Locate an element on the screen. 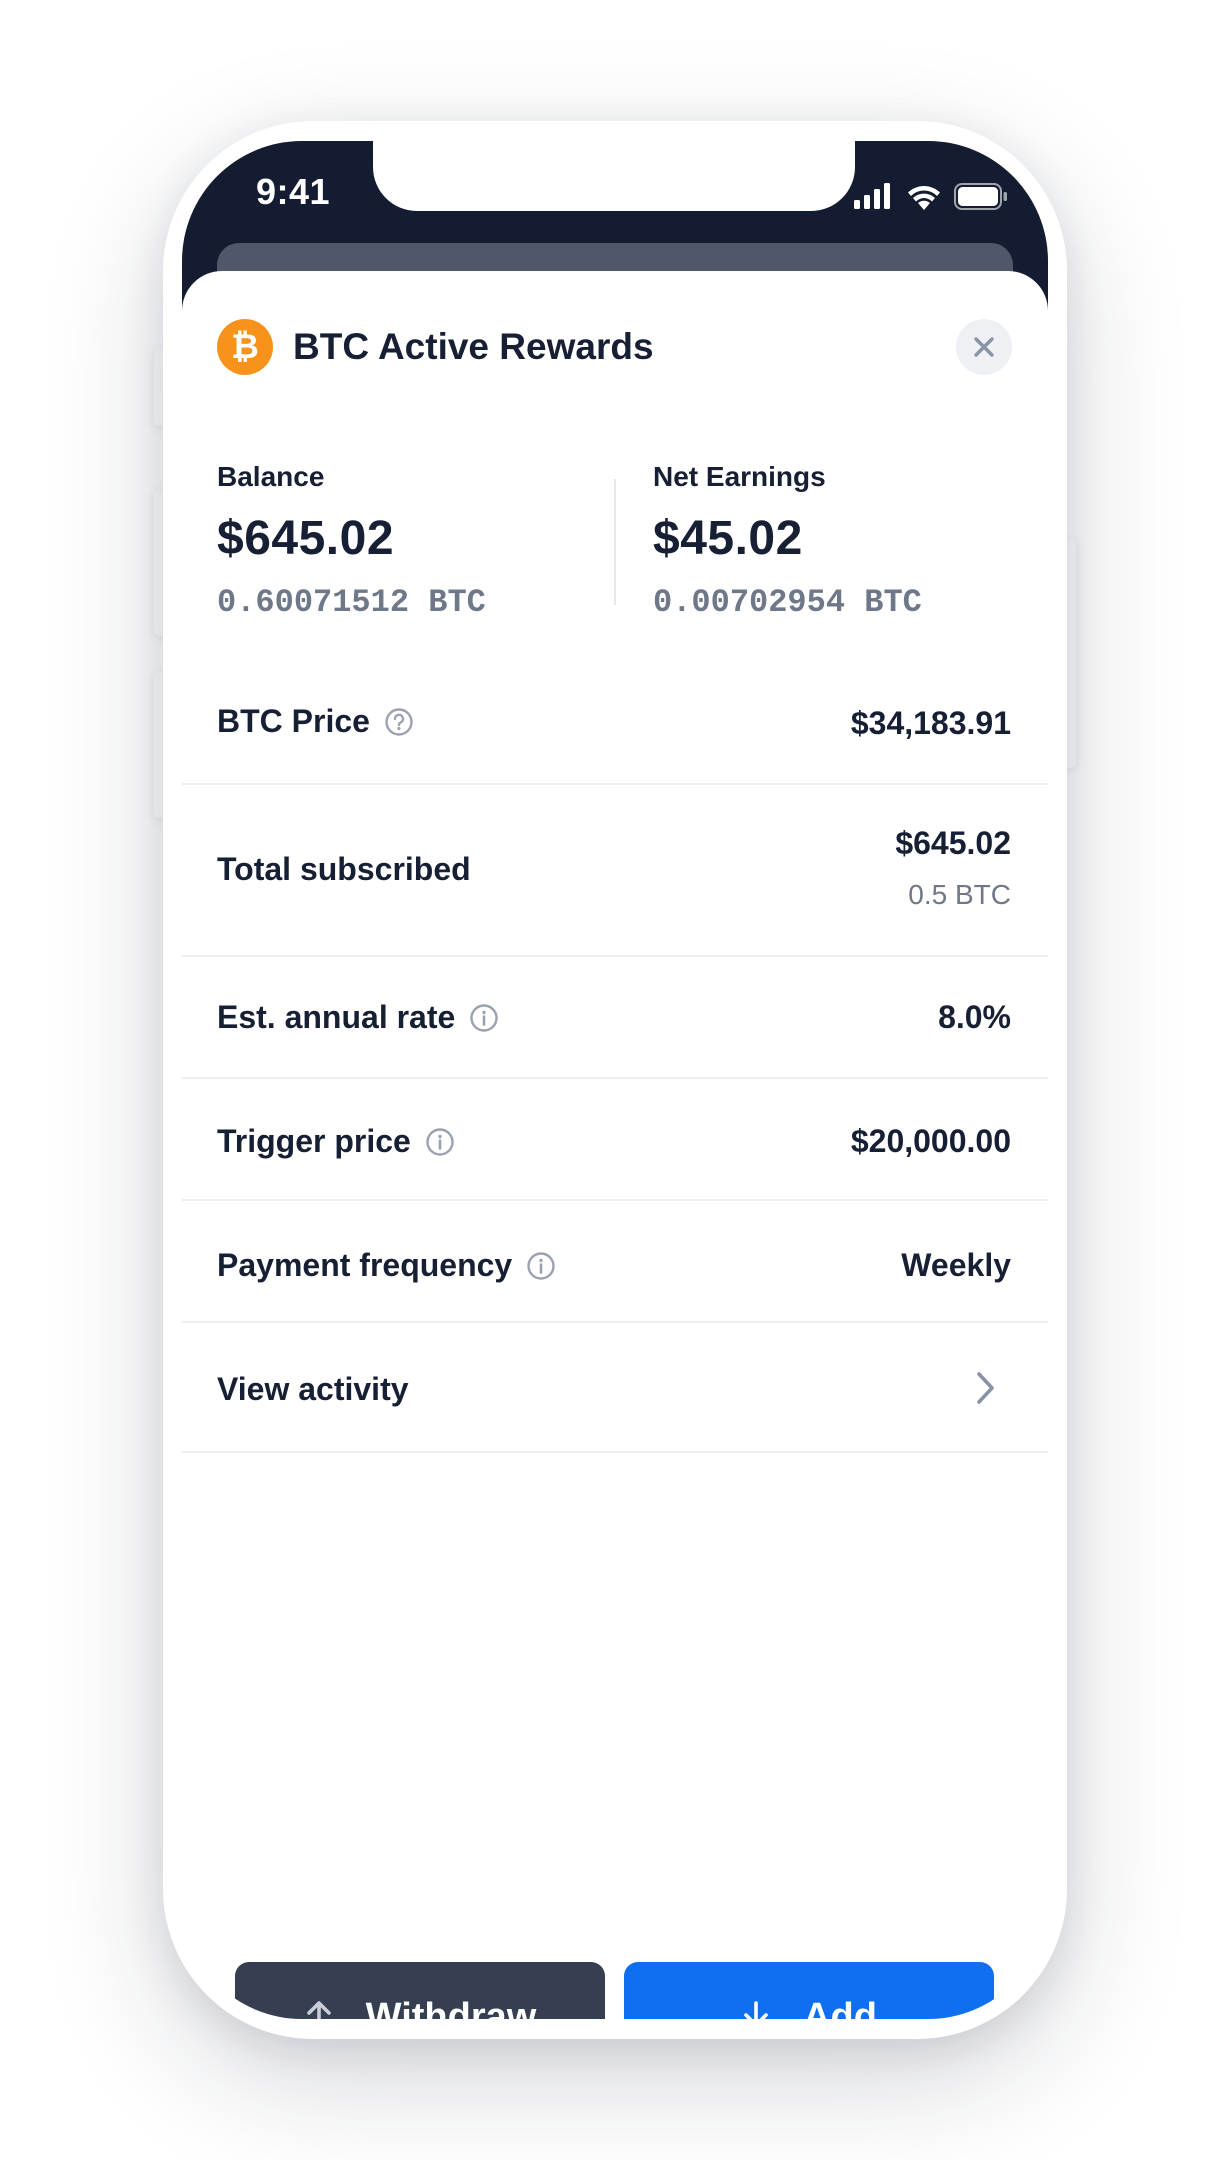 The height and width of the screenshot is (2160, 1229). total-subscribed-value: $645.02 is located at coordinates (953, 843).